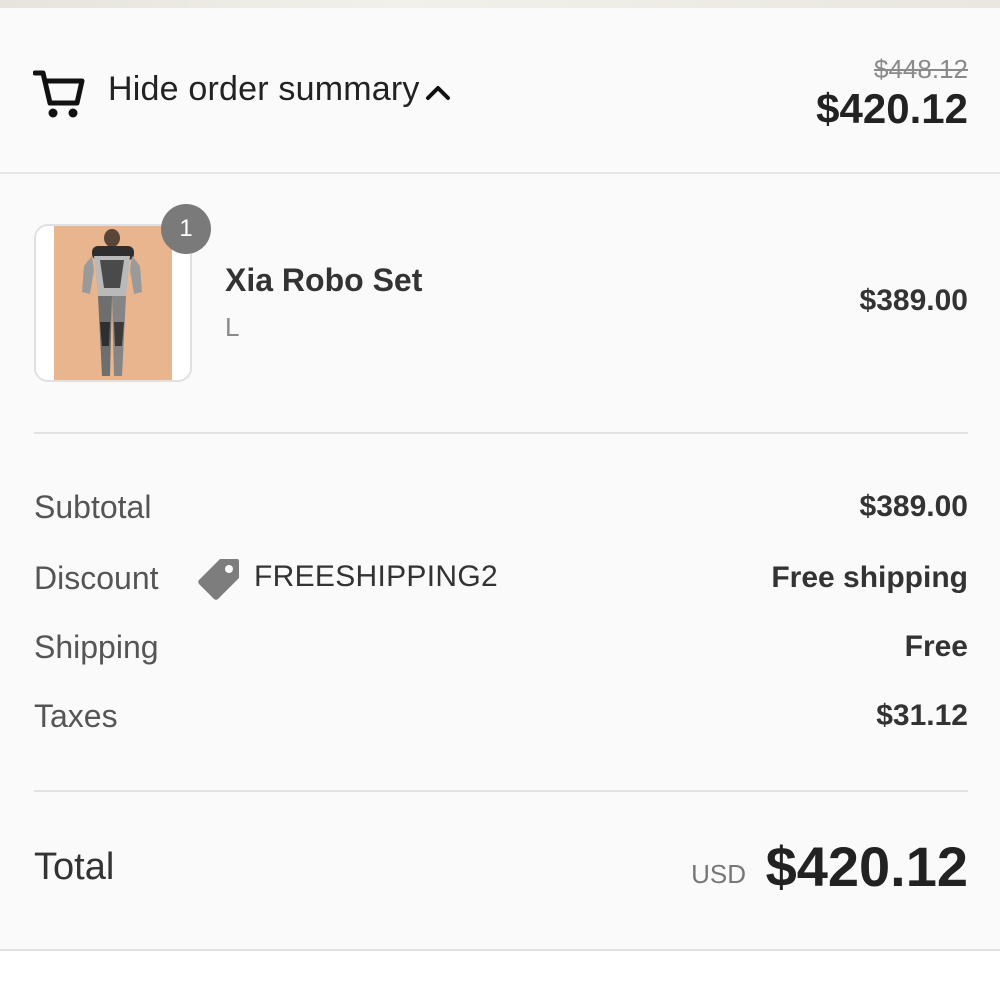 This screenshot has width=1000, height=1000. I want to click on total-label: Total, so click(74, 867).